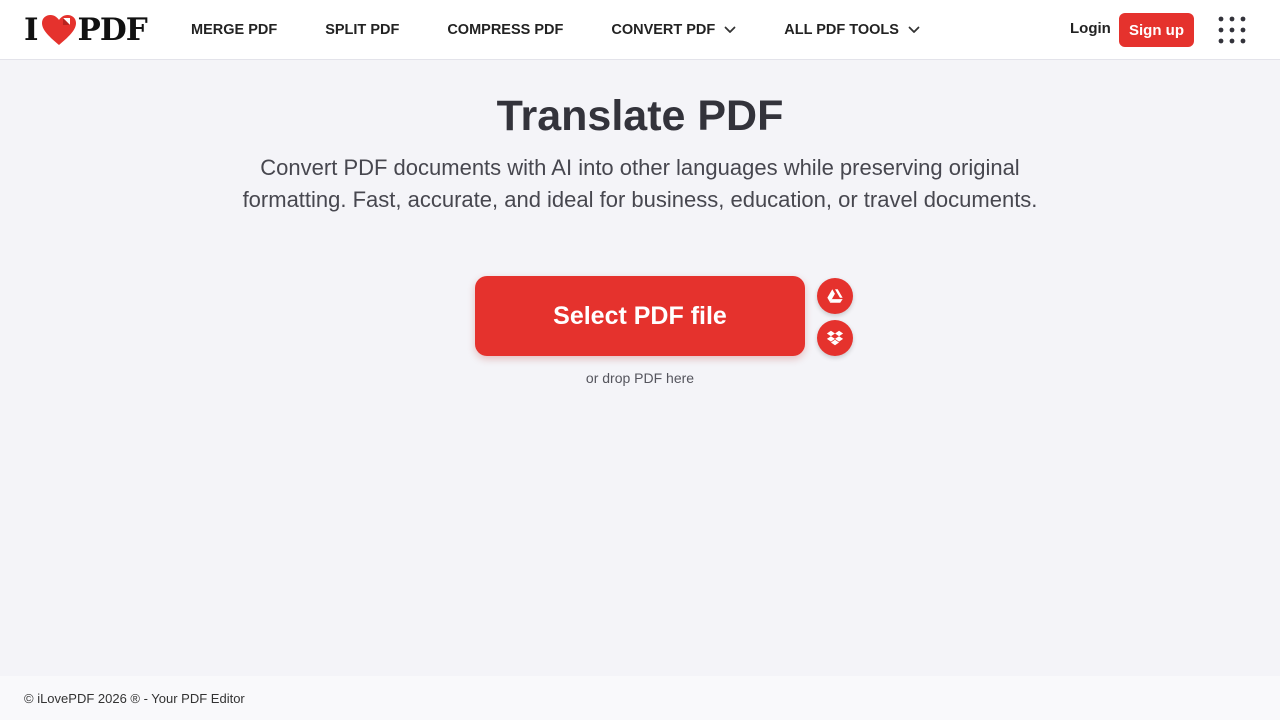 The width and height of the screenshot is (1280, 720). Describe the element at coordinates (31, 30) in the screenshot. I see `logo-text-left: I` at that location.